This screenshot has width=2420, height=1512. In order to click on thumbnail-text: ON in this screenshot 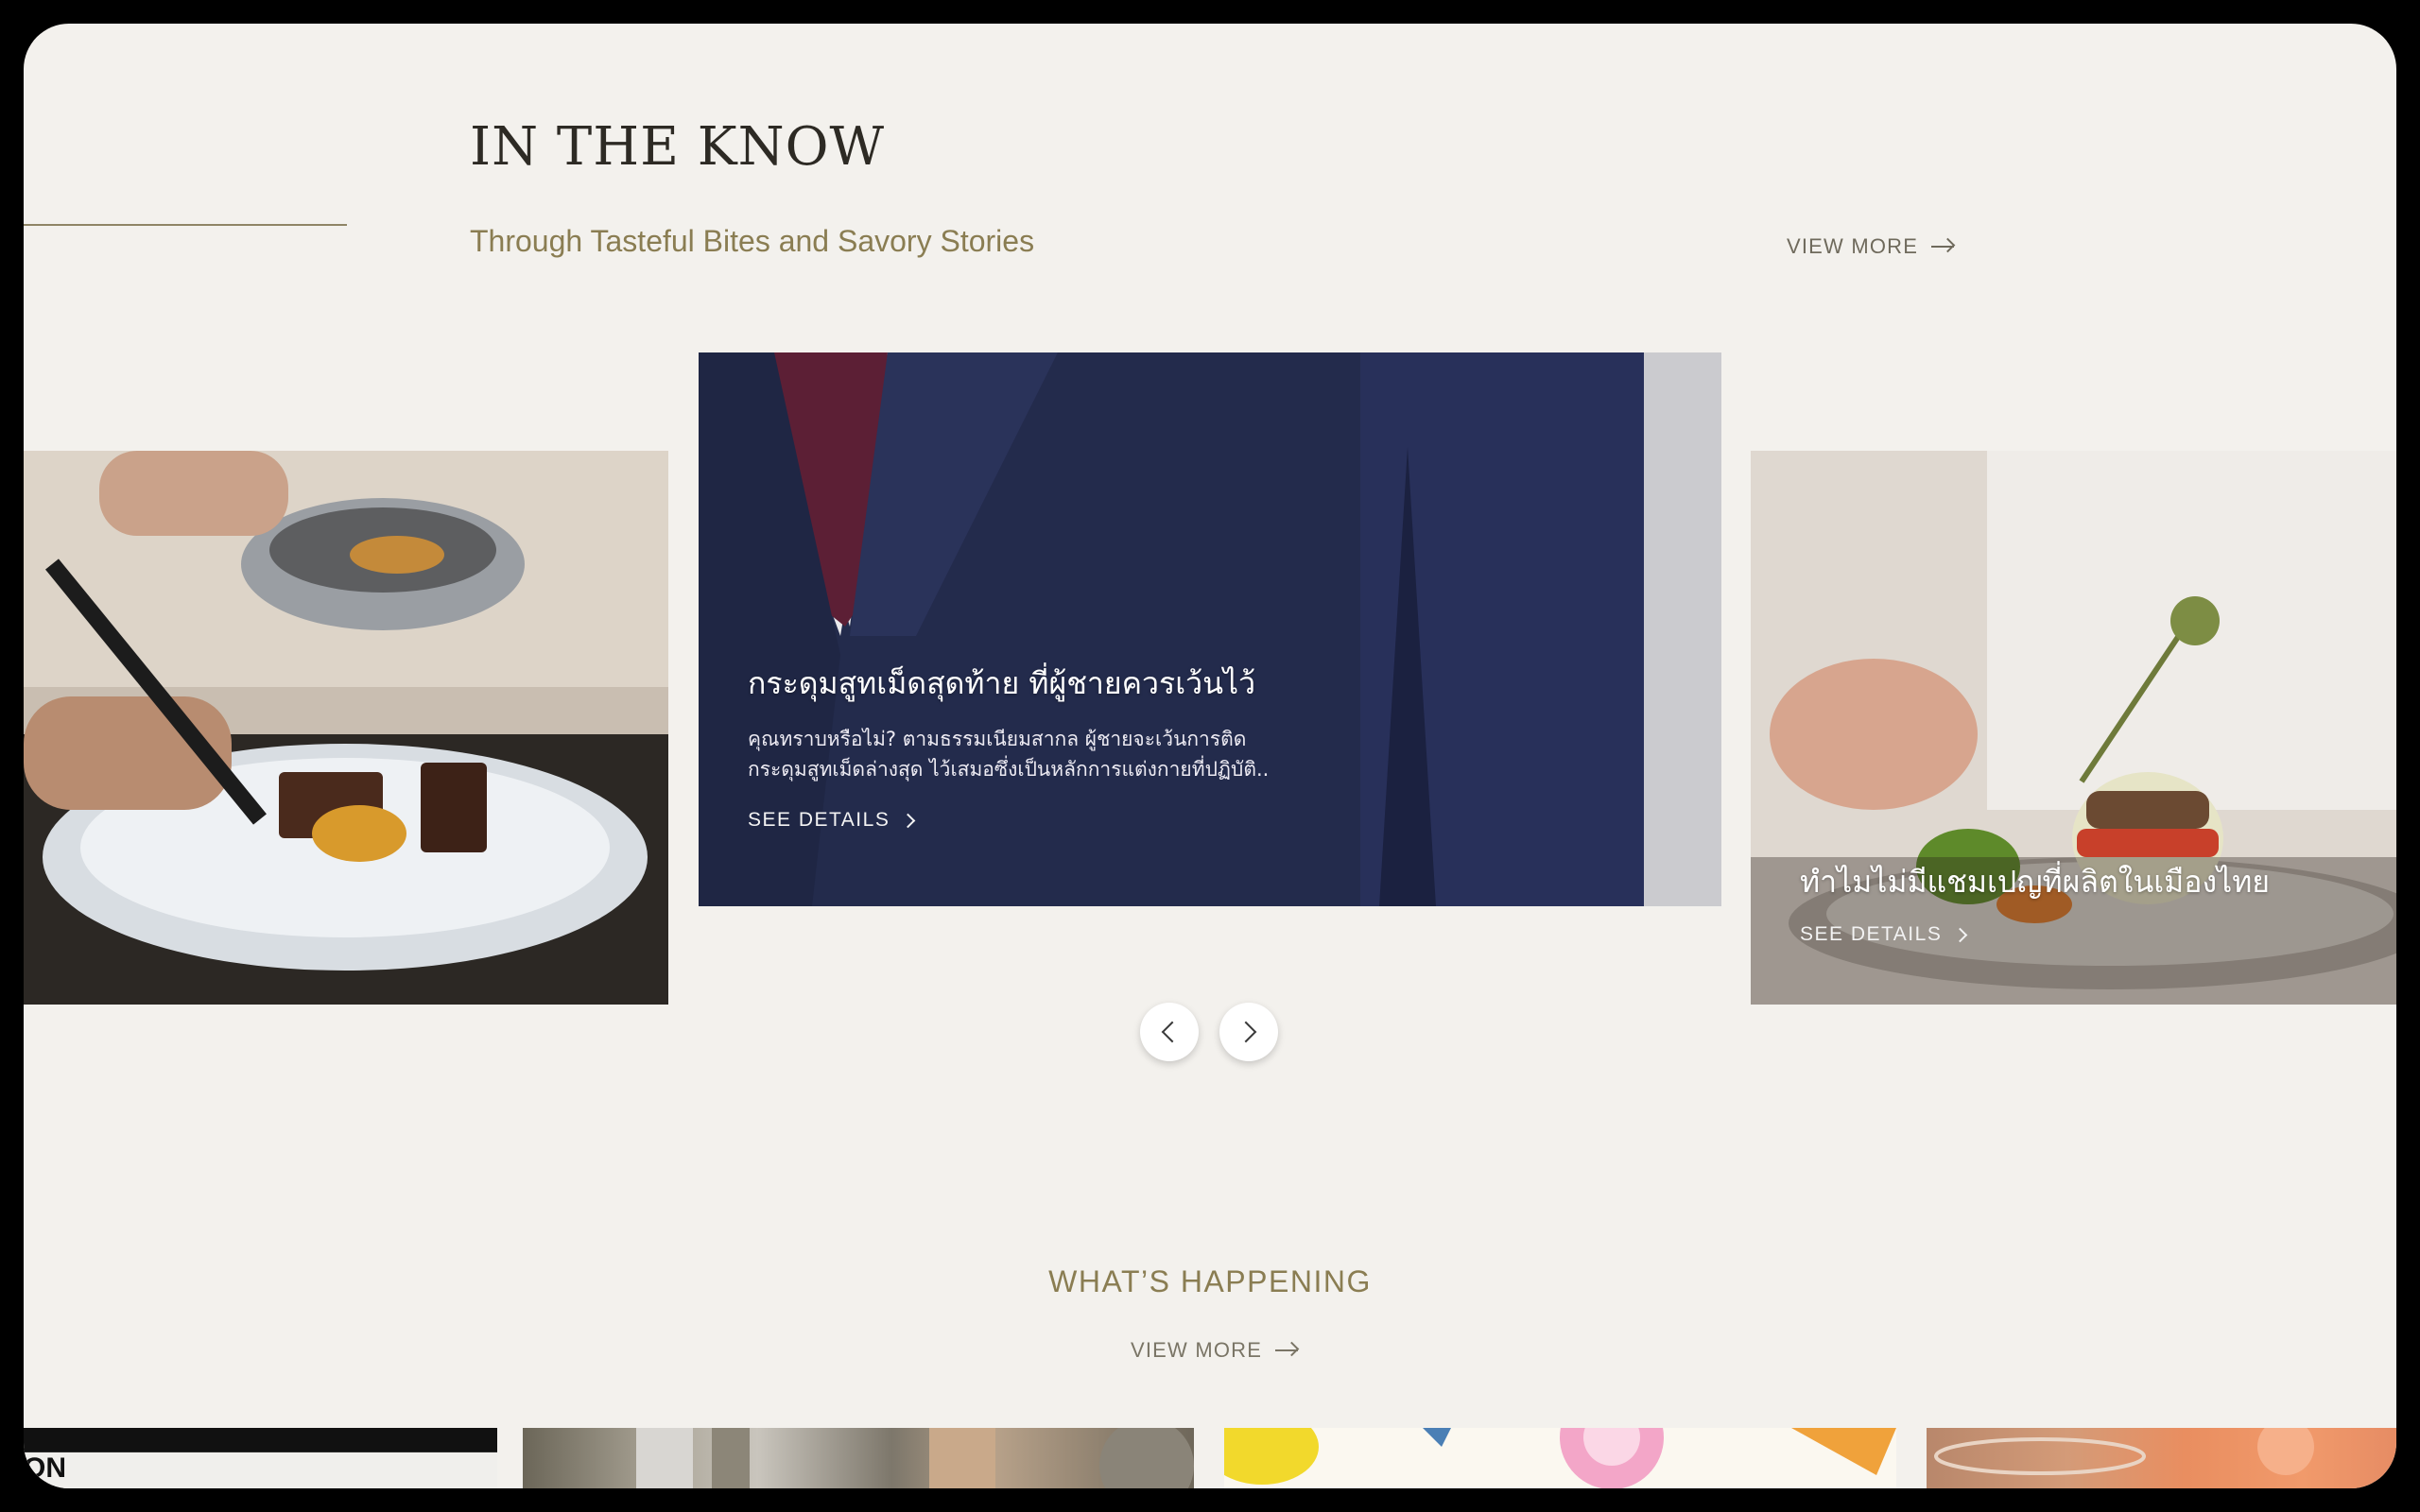, I will do `click(45, 1468)`.